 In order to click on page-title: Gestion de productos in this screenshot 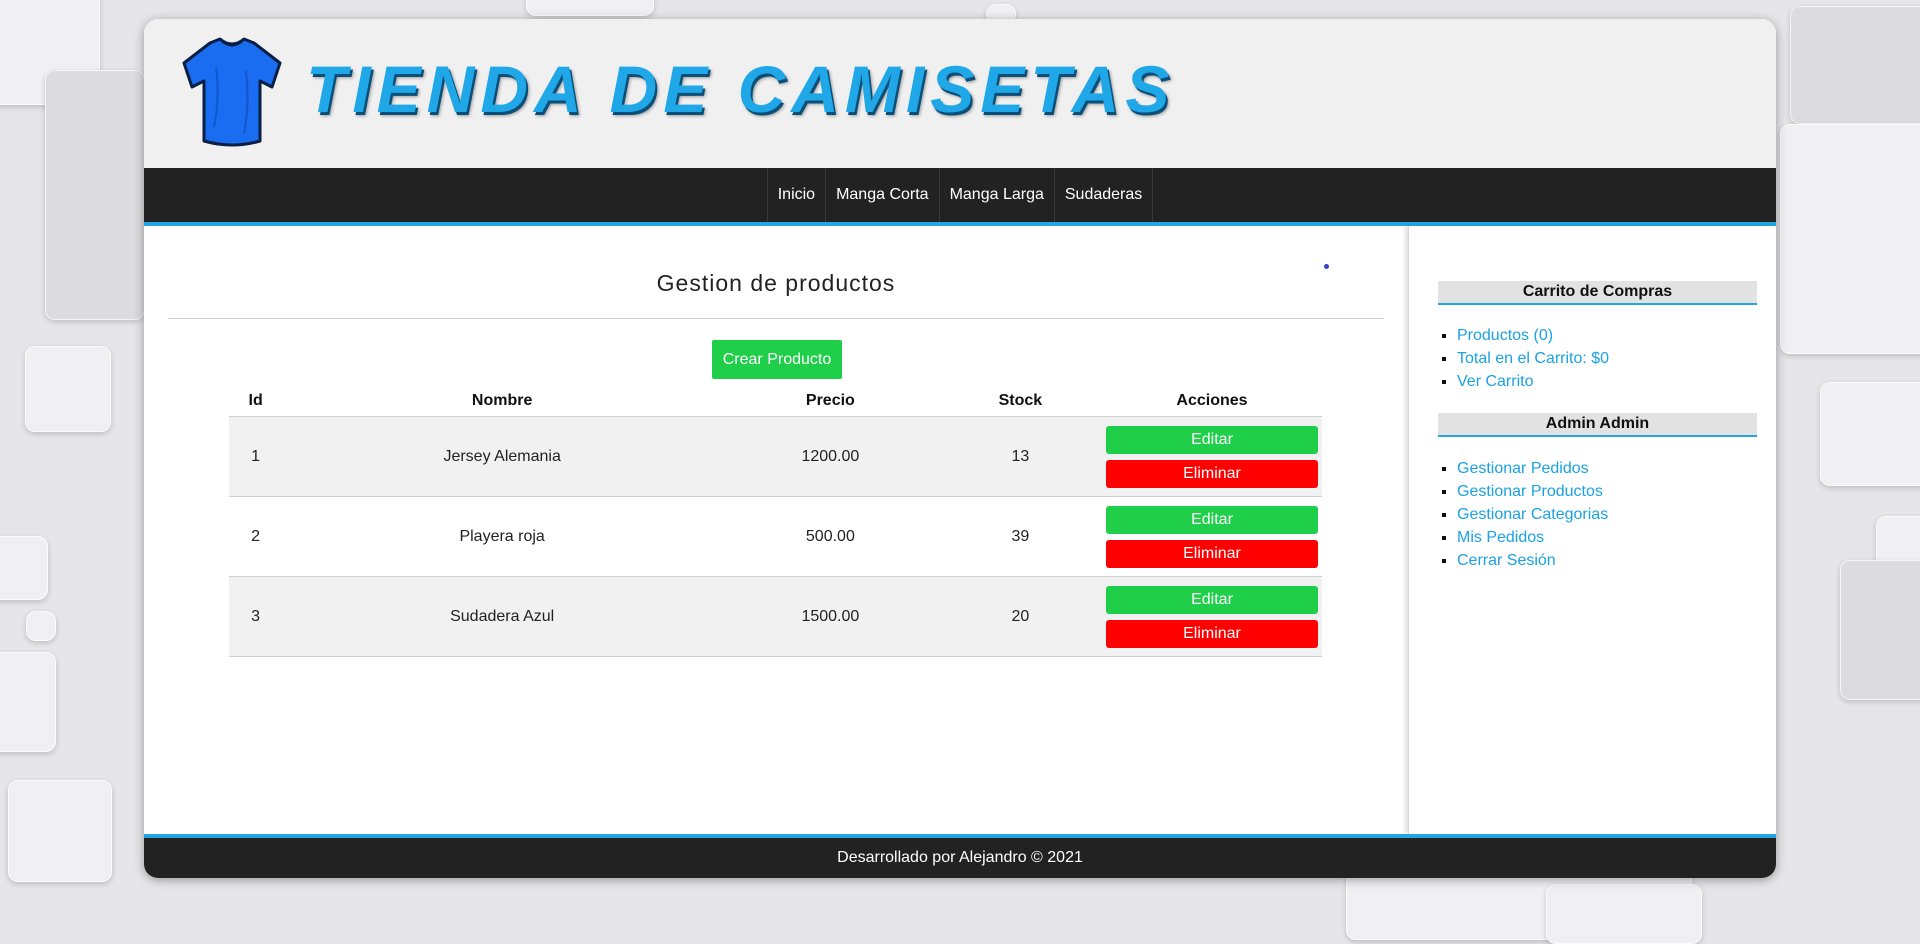, I will do `click(776, 283)`.